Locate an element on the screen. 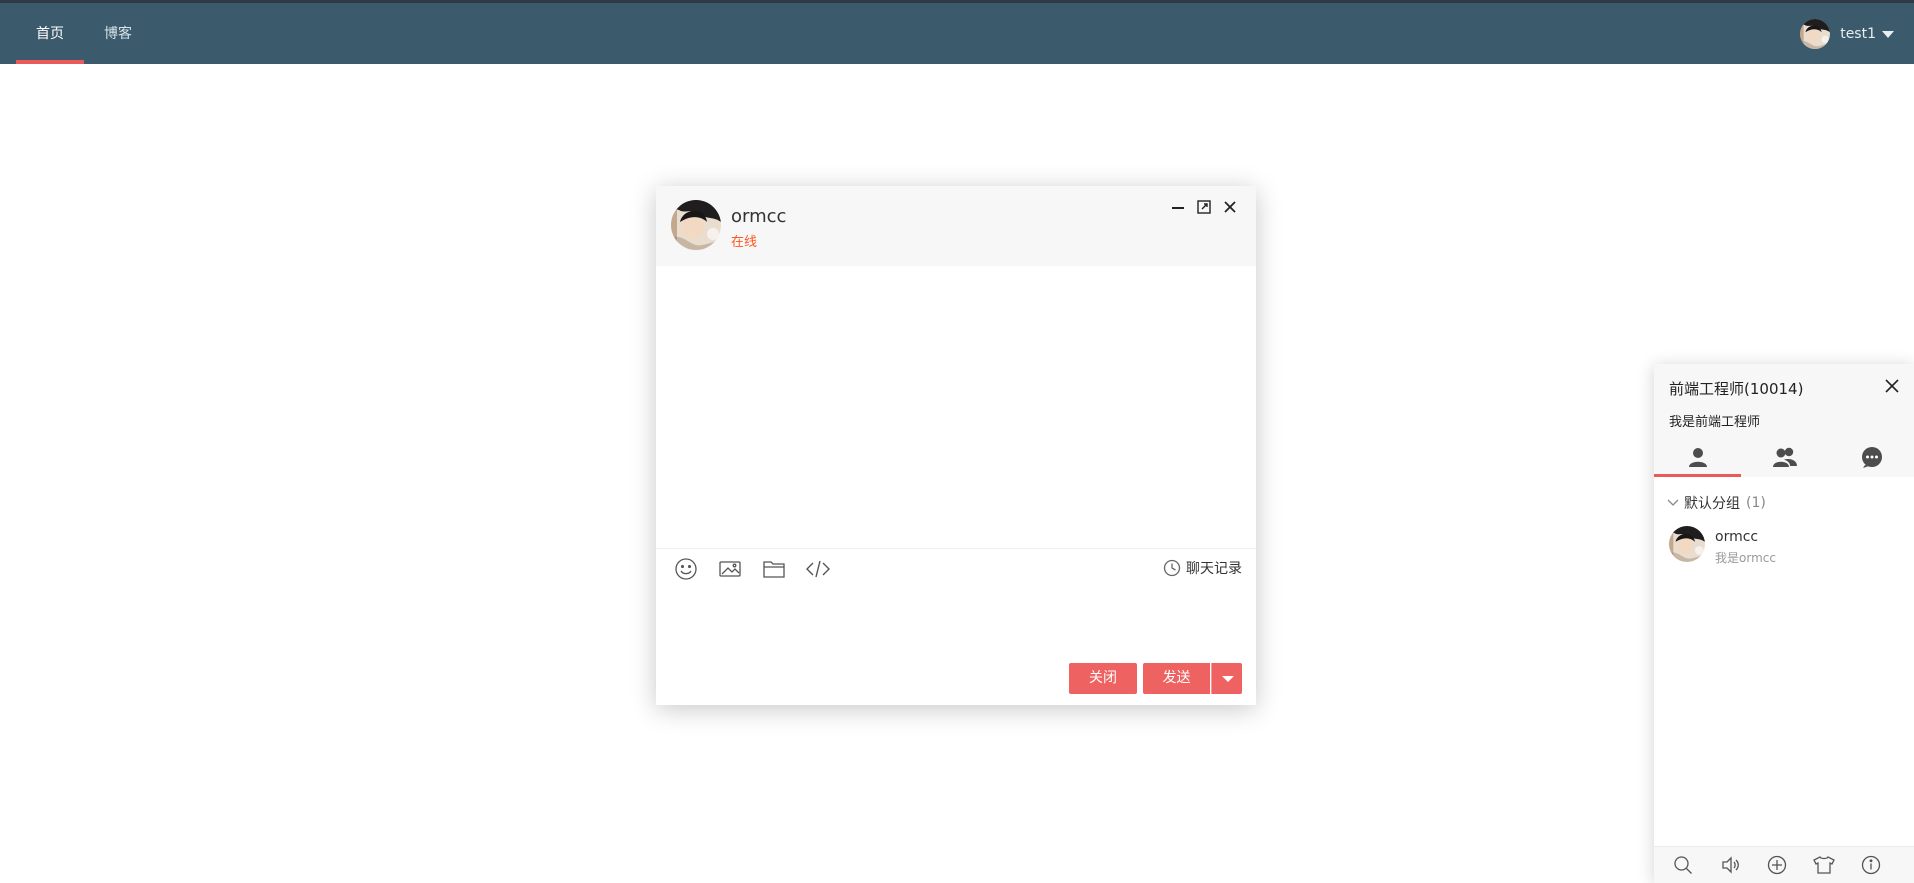 The image size is (1914, 883). list-item: ormcc 我是ormcc is located at coordinates (1784, 546).